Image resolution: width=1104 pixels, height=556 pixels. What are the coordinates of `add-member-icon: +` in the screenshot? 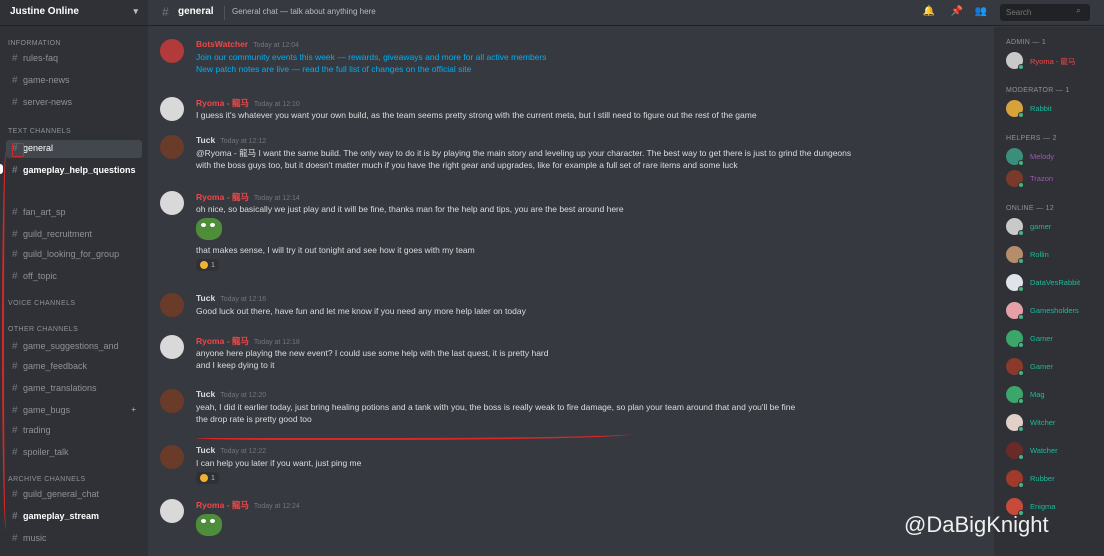 It's located at (133, 409).